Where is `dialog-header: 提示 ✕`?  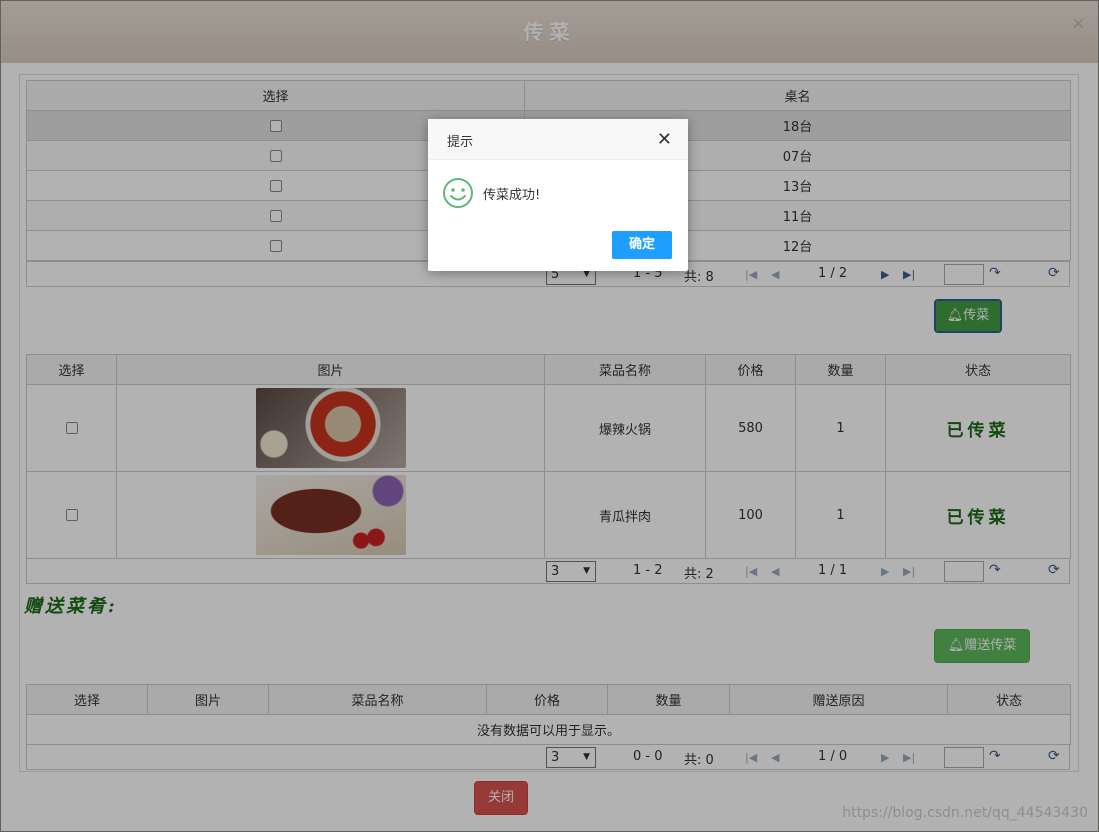 dialog-header: 提示 ✕ is located at coordinates (558, 139).